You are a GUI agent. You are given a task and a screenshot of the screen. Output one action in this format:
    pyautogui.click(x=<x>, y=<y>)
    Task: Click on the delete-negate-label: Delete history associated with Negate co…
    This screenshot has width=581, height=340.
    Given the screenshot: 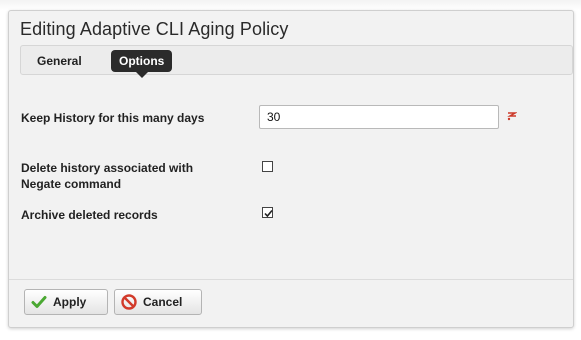 What is the action you would take?
    pyautogui.click(x=107, y=176)
    